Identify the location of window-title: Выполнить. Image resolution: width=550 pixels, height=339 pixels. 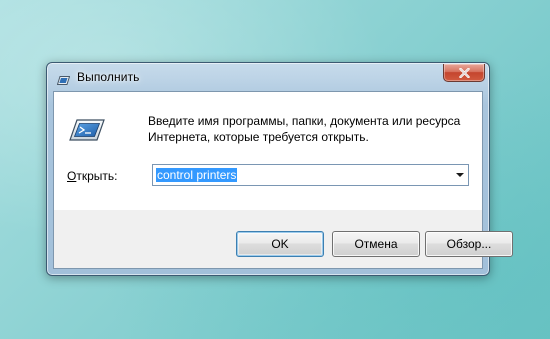
(108, 77).